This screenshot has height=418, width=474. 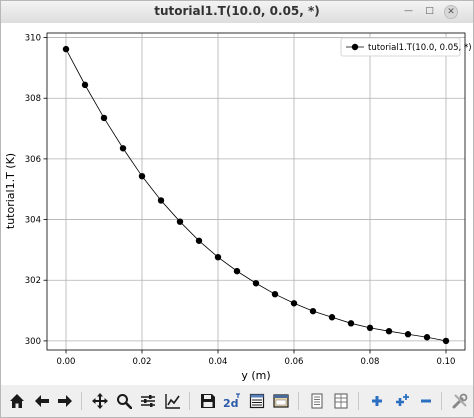 I want to click on 2d-icon: 2d, so click(x=231, y=401).